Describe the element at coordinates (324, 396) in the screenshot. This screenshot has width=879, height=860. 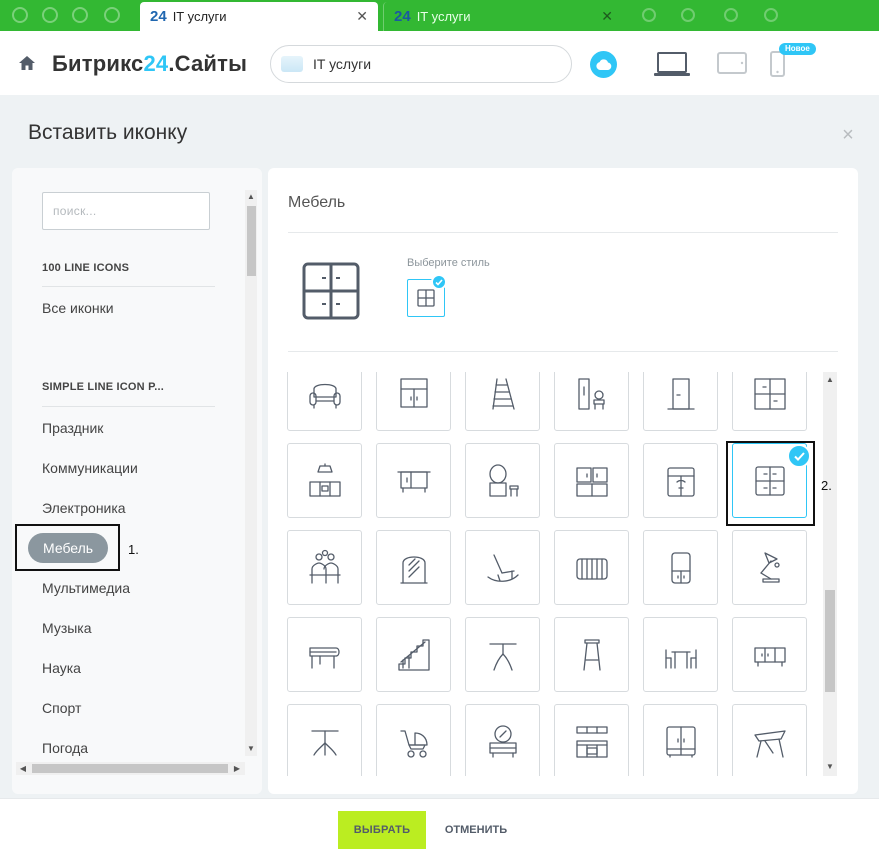
I see `armchair-icon` at that location.